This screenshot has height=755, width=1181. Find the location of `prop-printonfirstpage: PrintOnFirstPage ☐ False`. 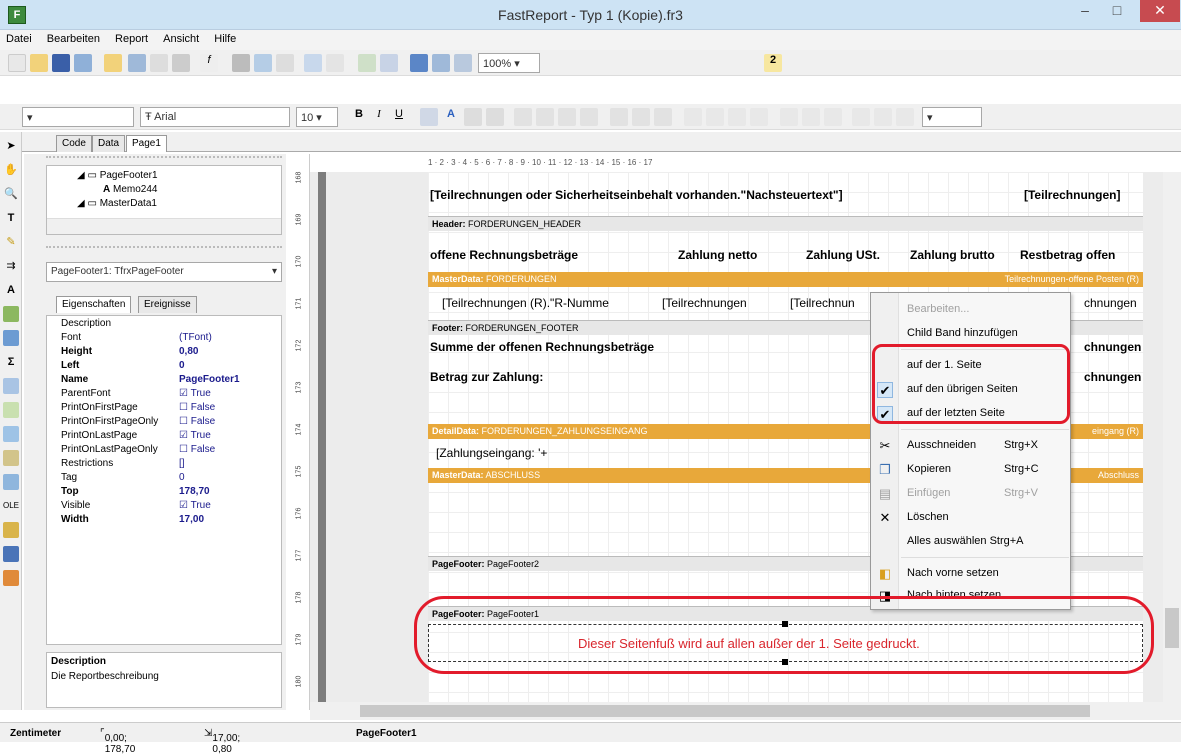

prop-printonfirstpage: PrintOnFirstPage ☐ False is located at coordinates (165, 409).